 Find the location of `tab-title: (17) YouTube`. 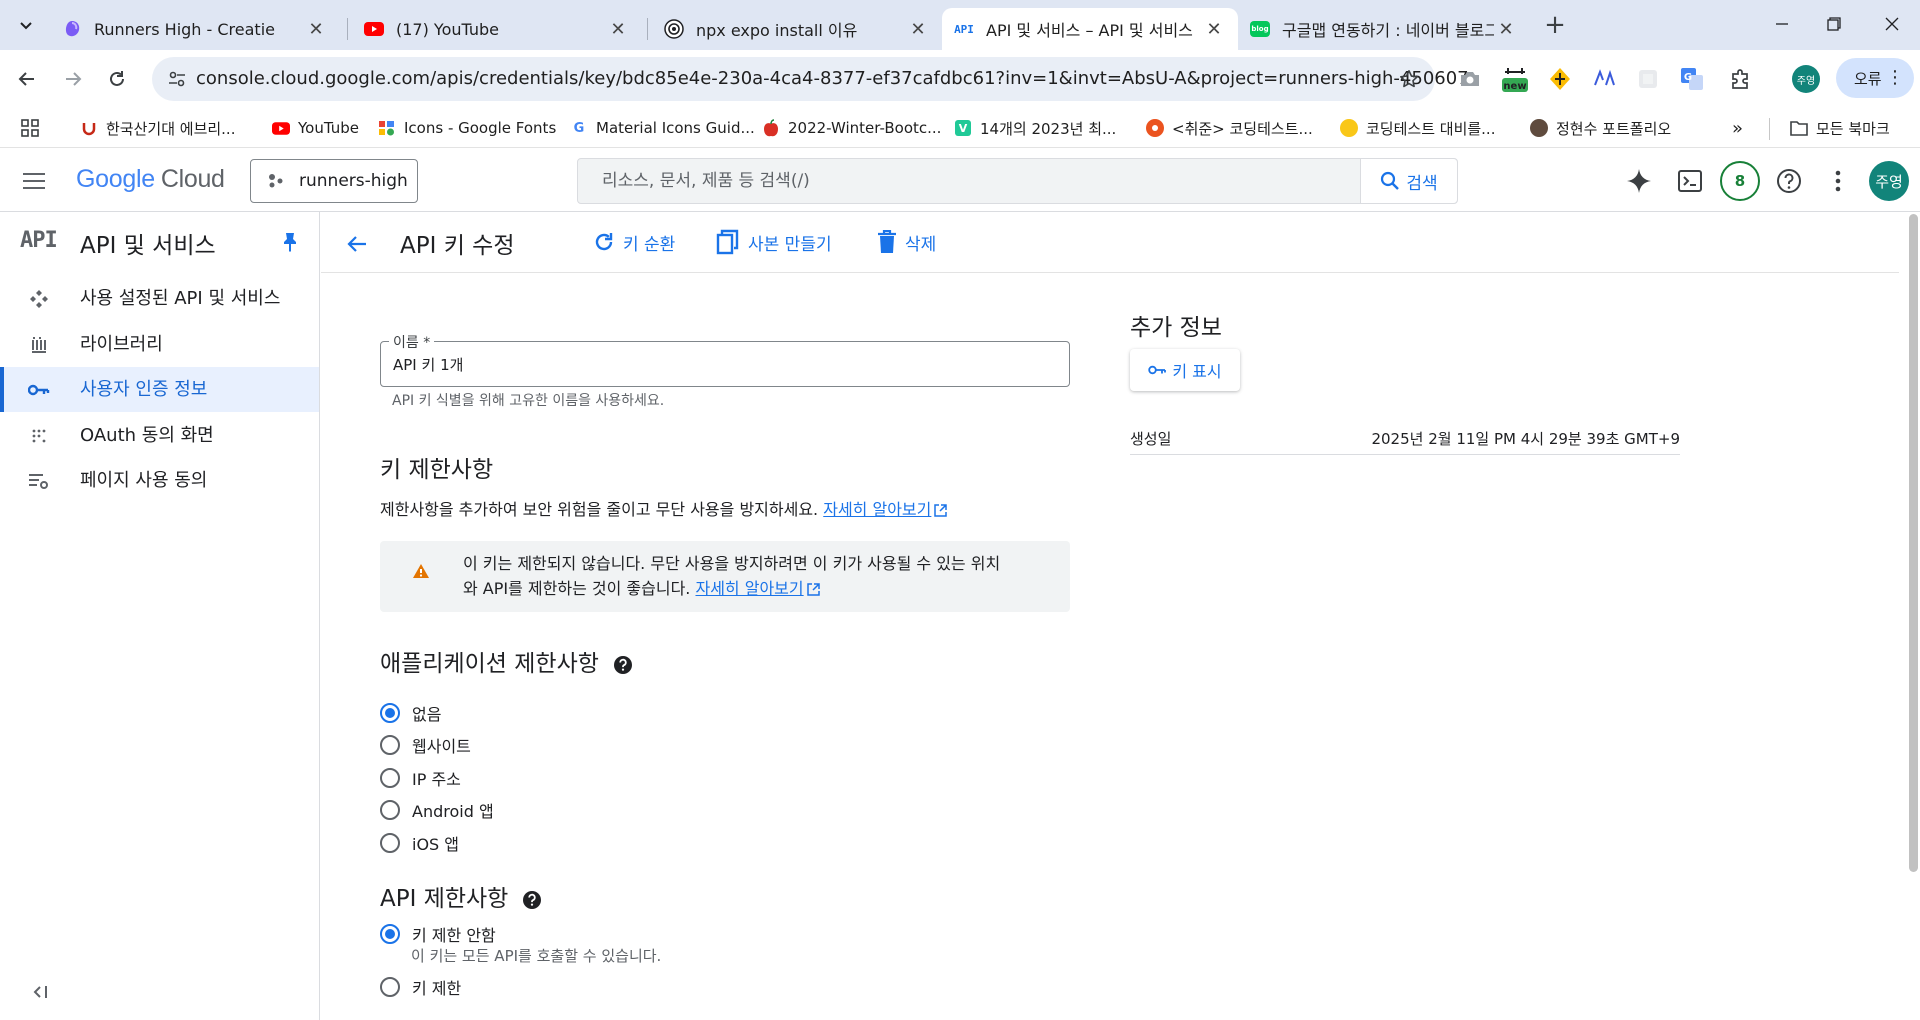

tab-title: (17) YouTube is located at coordinates (447, 29).